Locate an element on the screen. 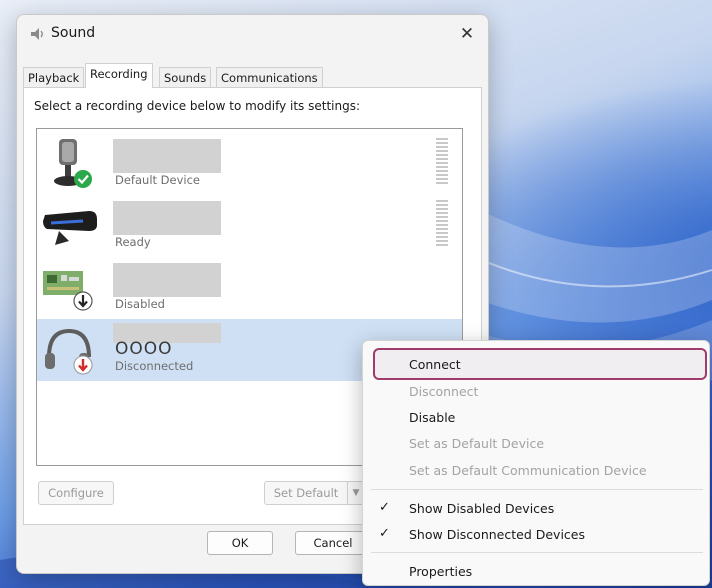 Image resolution: width=712 pixels, height=588 pixels. chevron-down-icon: ▼ is located at coordinates (356, 493).